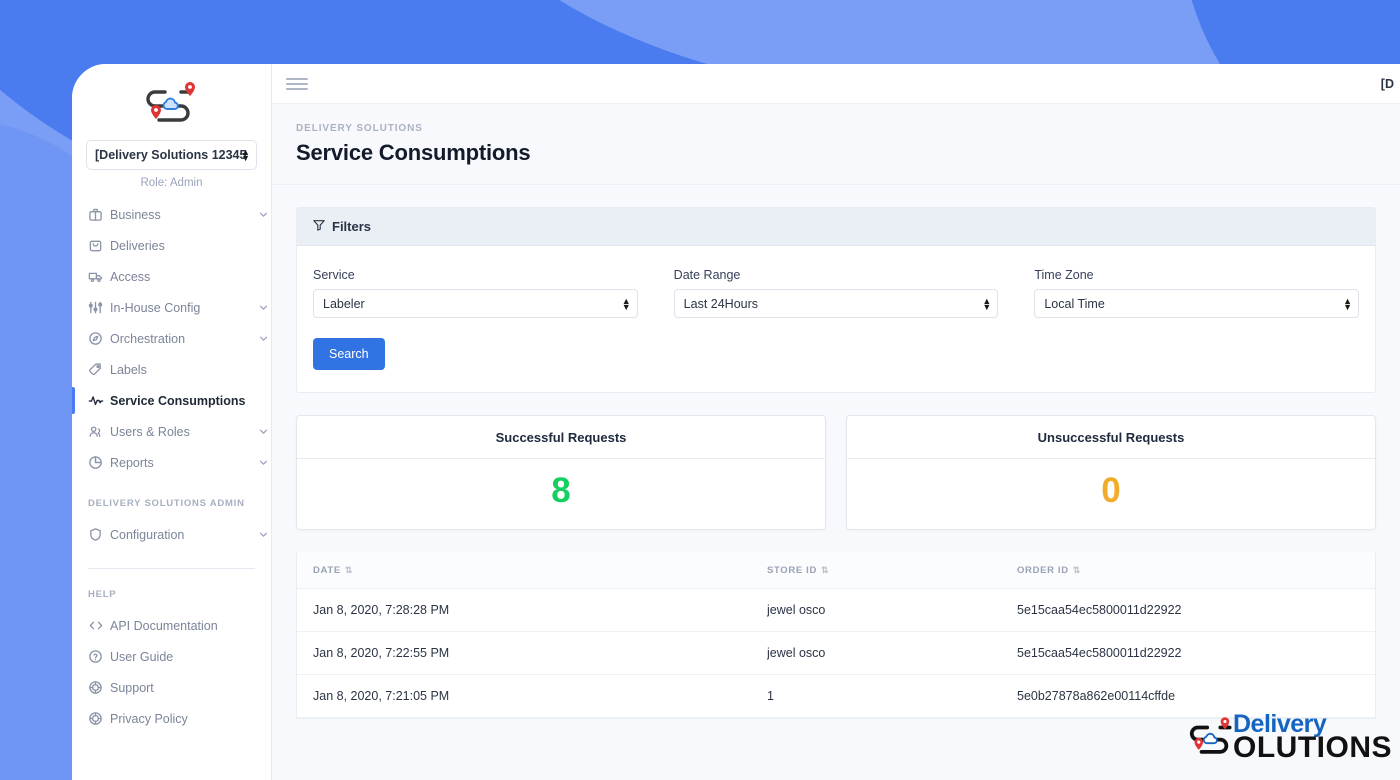  Describe the element at coordinates (99, 214) in the screenshot. I see `briefcase-icon` at that location.